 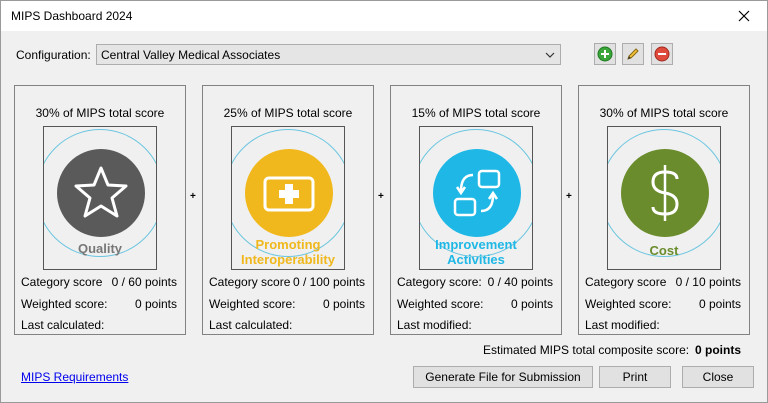 I want to click on improvement-weight-label: 15% of MIPS total score, so click(x=476, y=113).